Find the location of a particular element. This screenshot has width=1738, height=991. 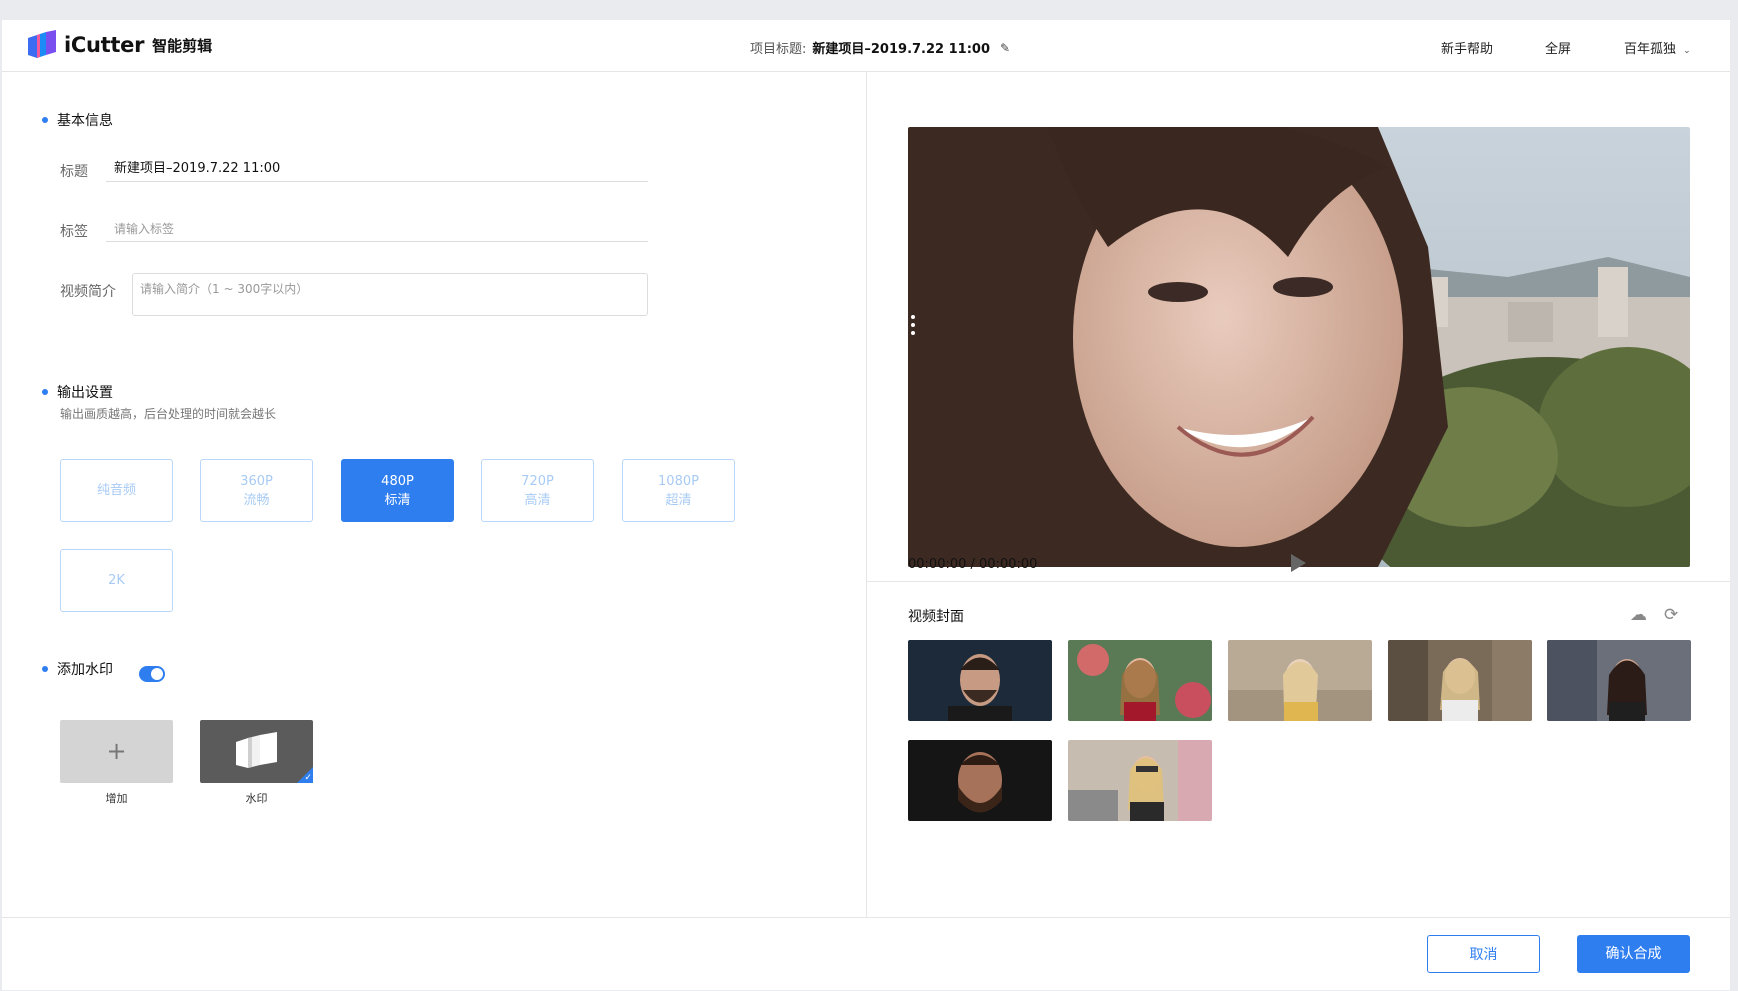

section-basic: 基本信息 is located at coordinates (77, 120).